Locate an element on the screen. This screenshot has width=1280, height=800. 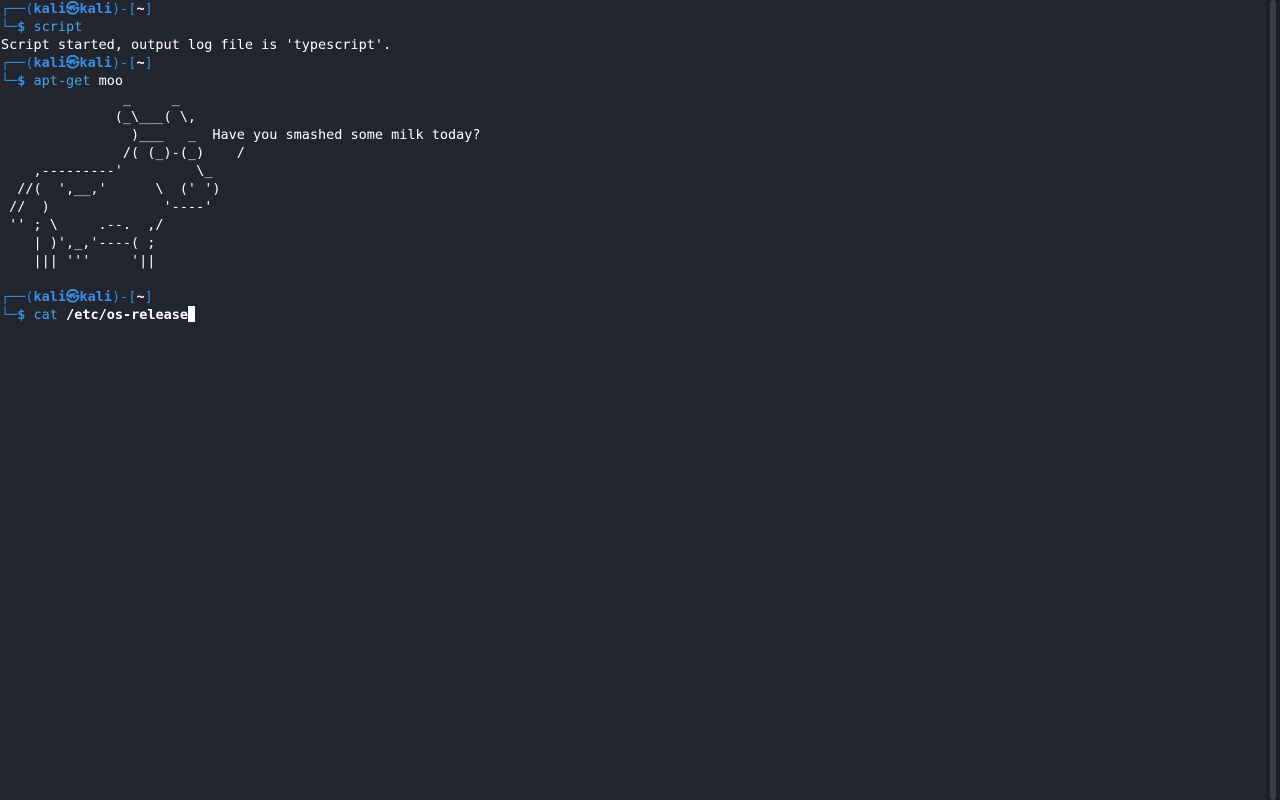
scrollbar-thumb is located at coordinates (1273, 400).